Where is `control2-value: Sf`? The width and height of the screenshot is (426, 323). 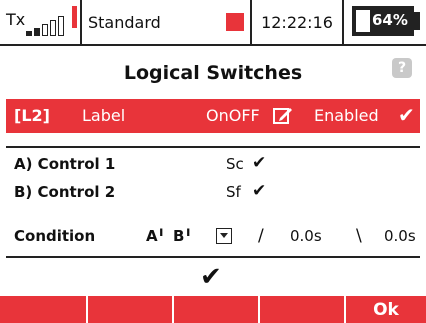
control2-value: Sf is located at coordinates (233, 192).